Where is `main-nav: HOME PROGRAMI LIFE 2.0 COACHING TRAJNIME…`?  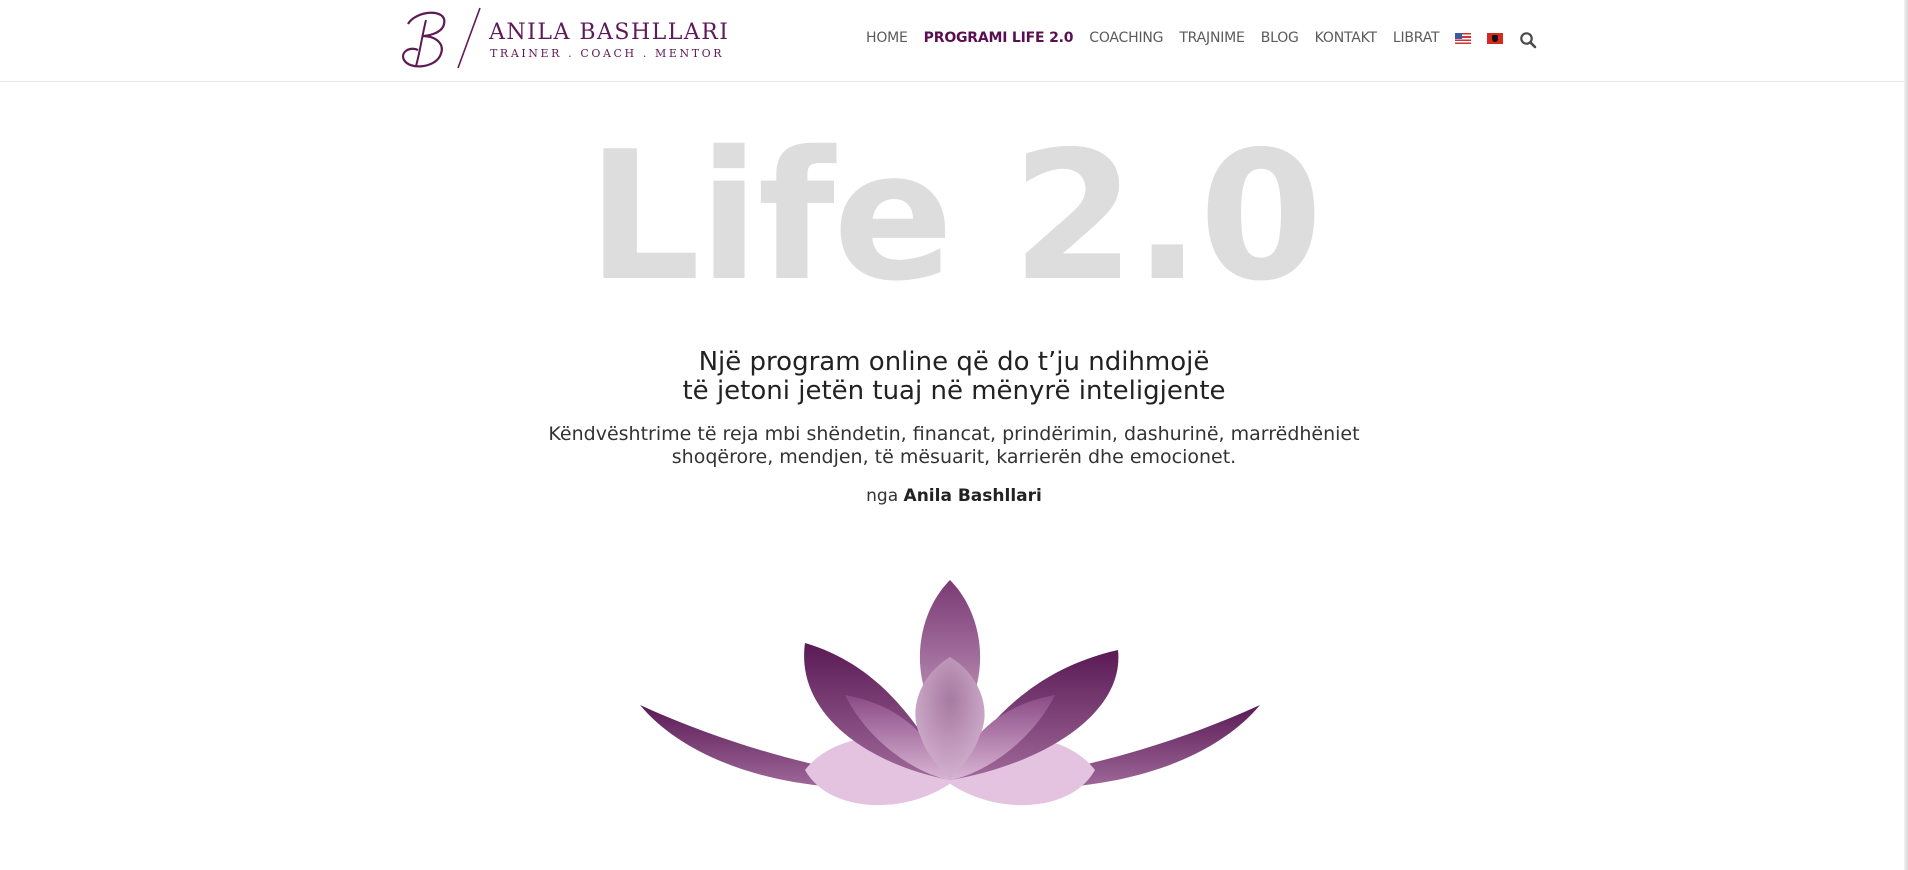
main-nav: HOME PROGRAMI LIFE 2.0 COACHING TRAJNIME… is located at coordinates (1201, 38).